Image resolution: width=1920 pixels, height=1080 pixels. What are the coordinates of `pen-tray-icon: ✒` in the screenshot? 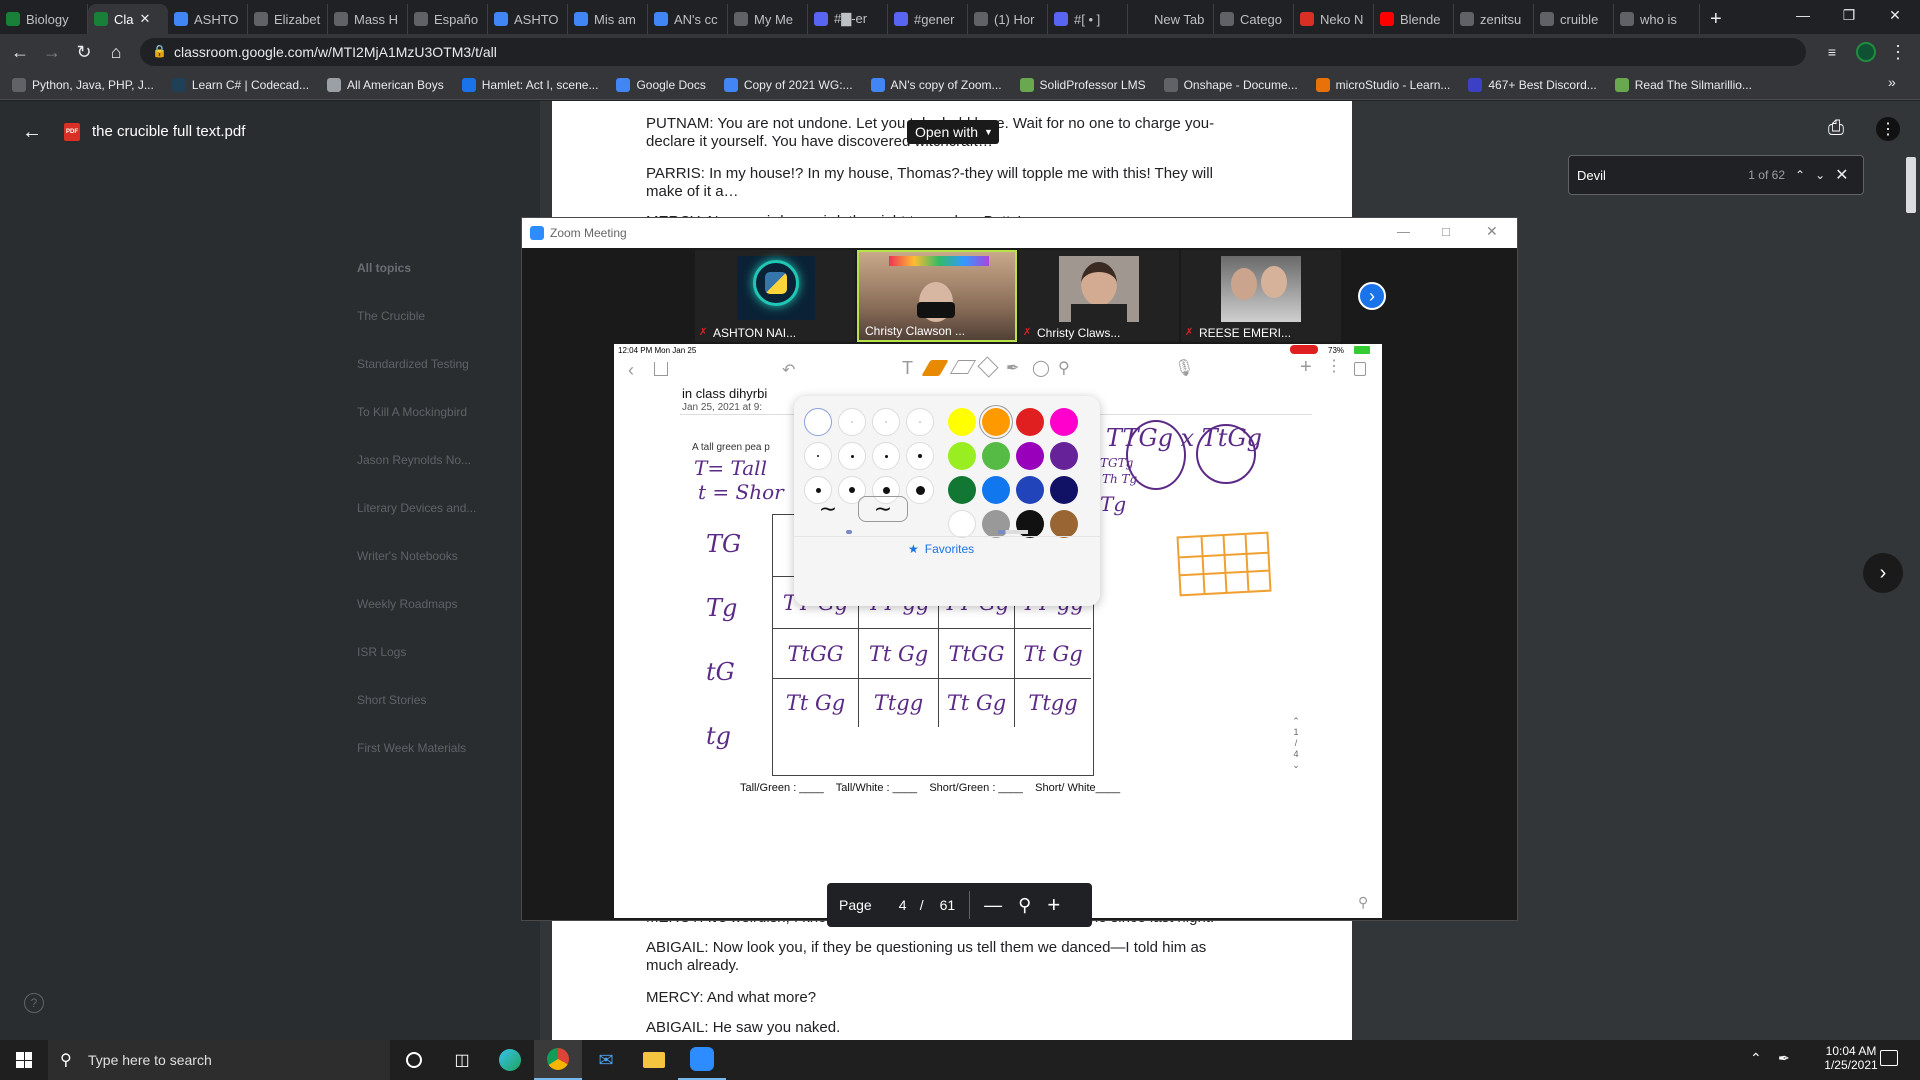 It's located at (1784, 1058).